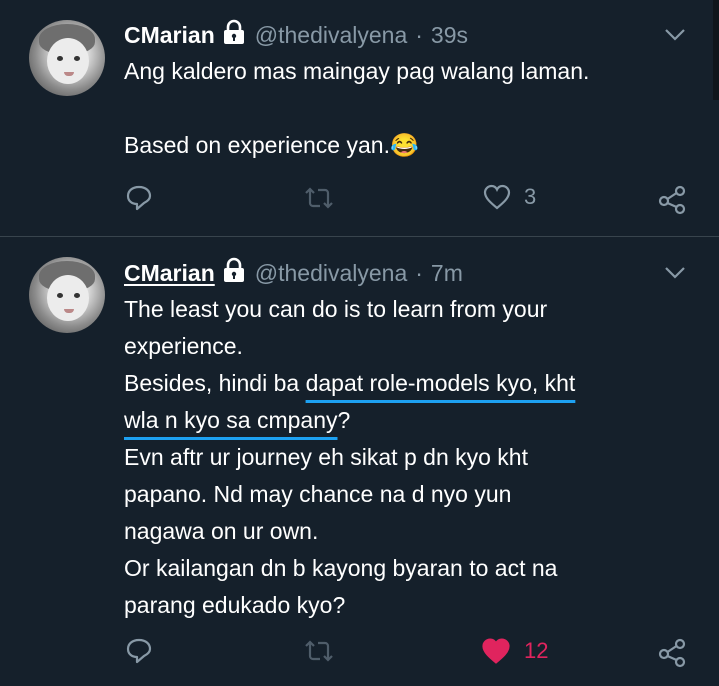  What do you see at coordinates (318, 494) in the screenshot?
I see `tweet-line: papano. Nd may chance na d nyo yun` at bounding box center [318, 494].